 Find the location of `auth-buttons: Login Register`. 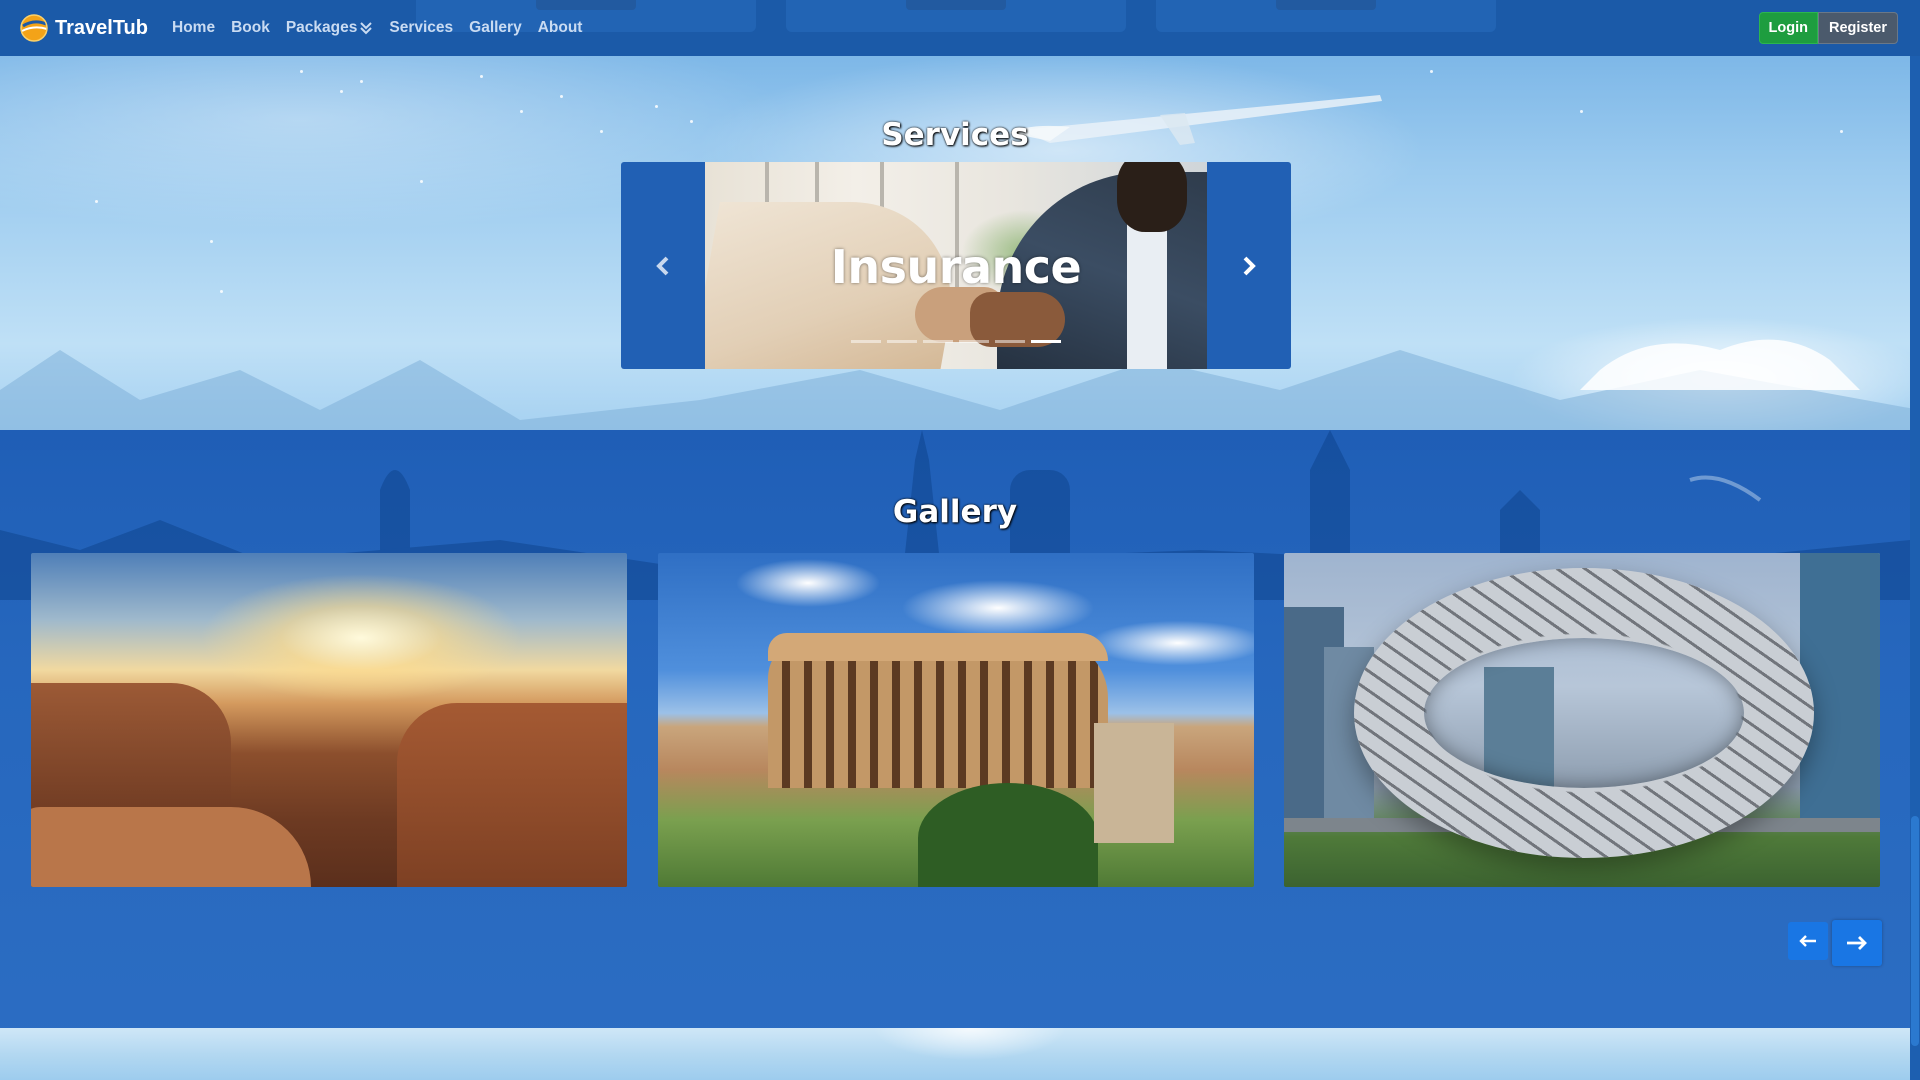

auth-buttons: Login Register is located at coordinates (1828, 28).